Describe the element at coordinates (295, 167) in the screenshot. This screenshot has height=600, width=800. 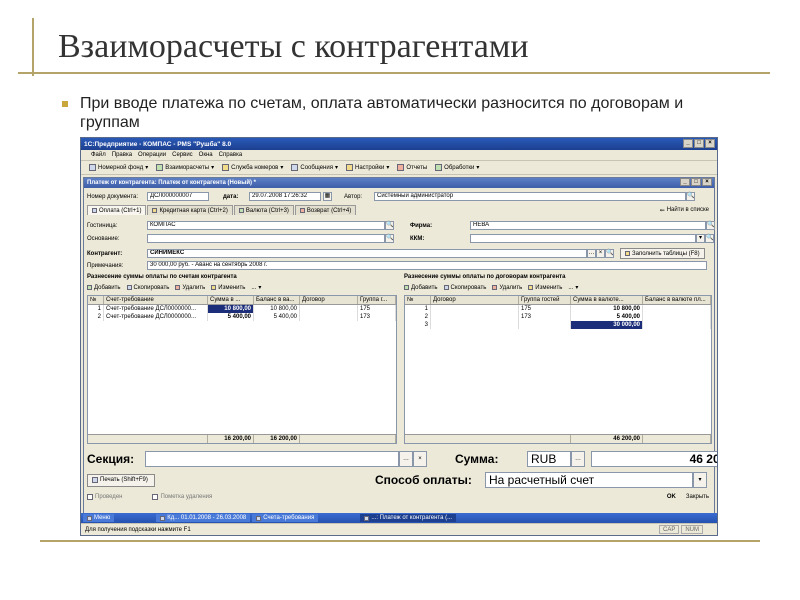
I see `messages-icon` at that location.